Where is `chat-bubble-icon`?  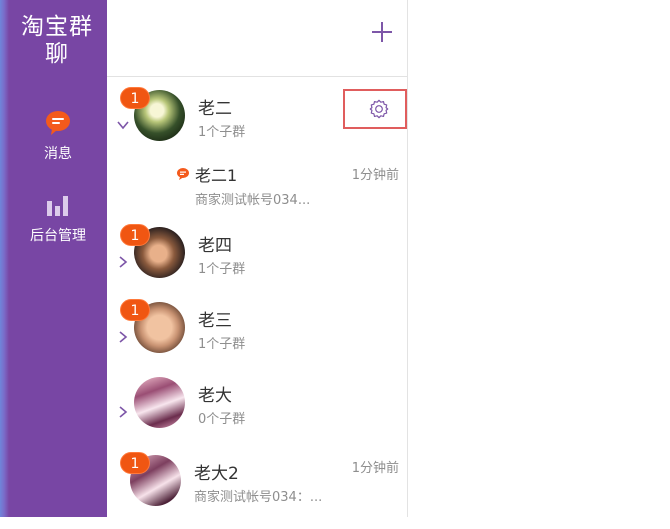 chat-bubble-icon is located at coordinates (58, 123).